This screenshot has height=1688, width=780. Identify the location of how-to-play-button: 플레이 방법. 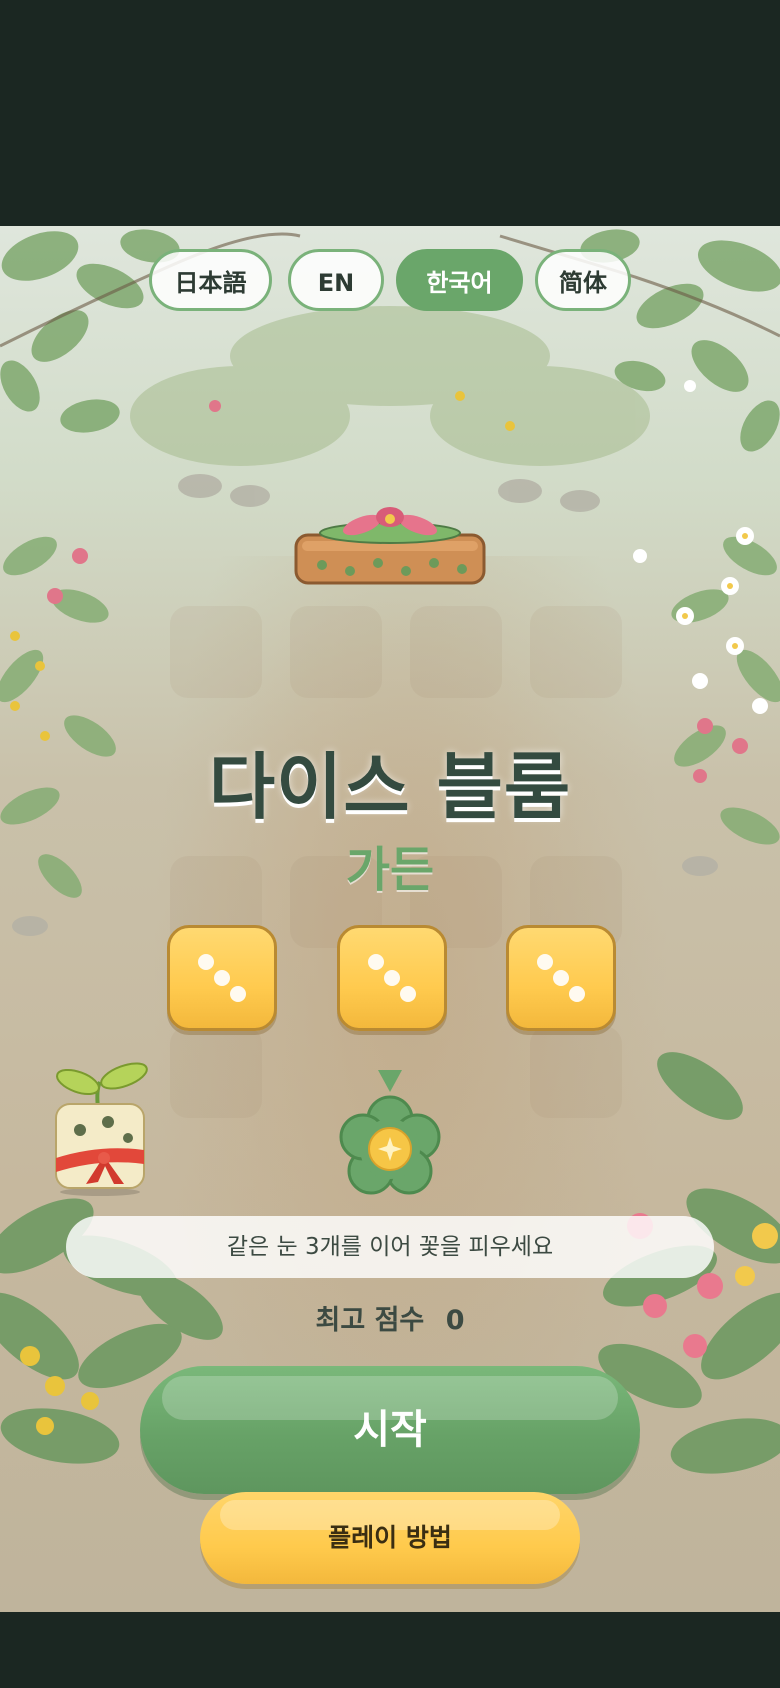
(390, 1538).